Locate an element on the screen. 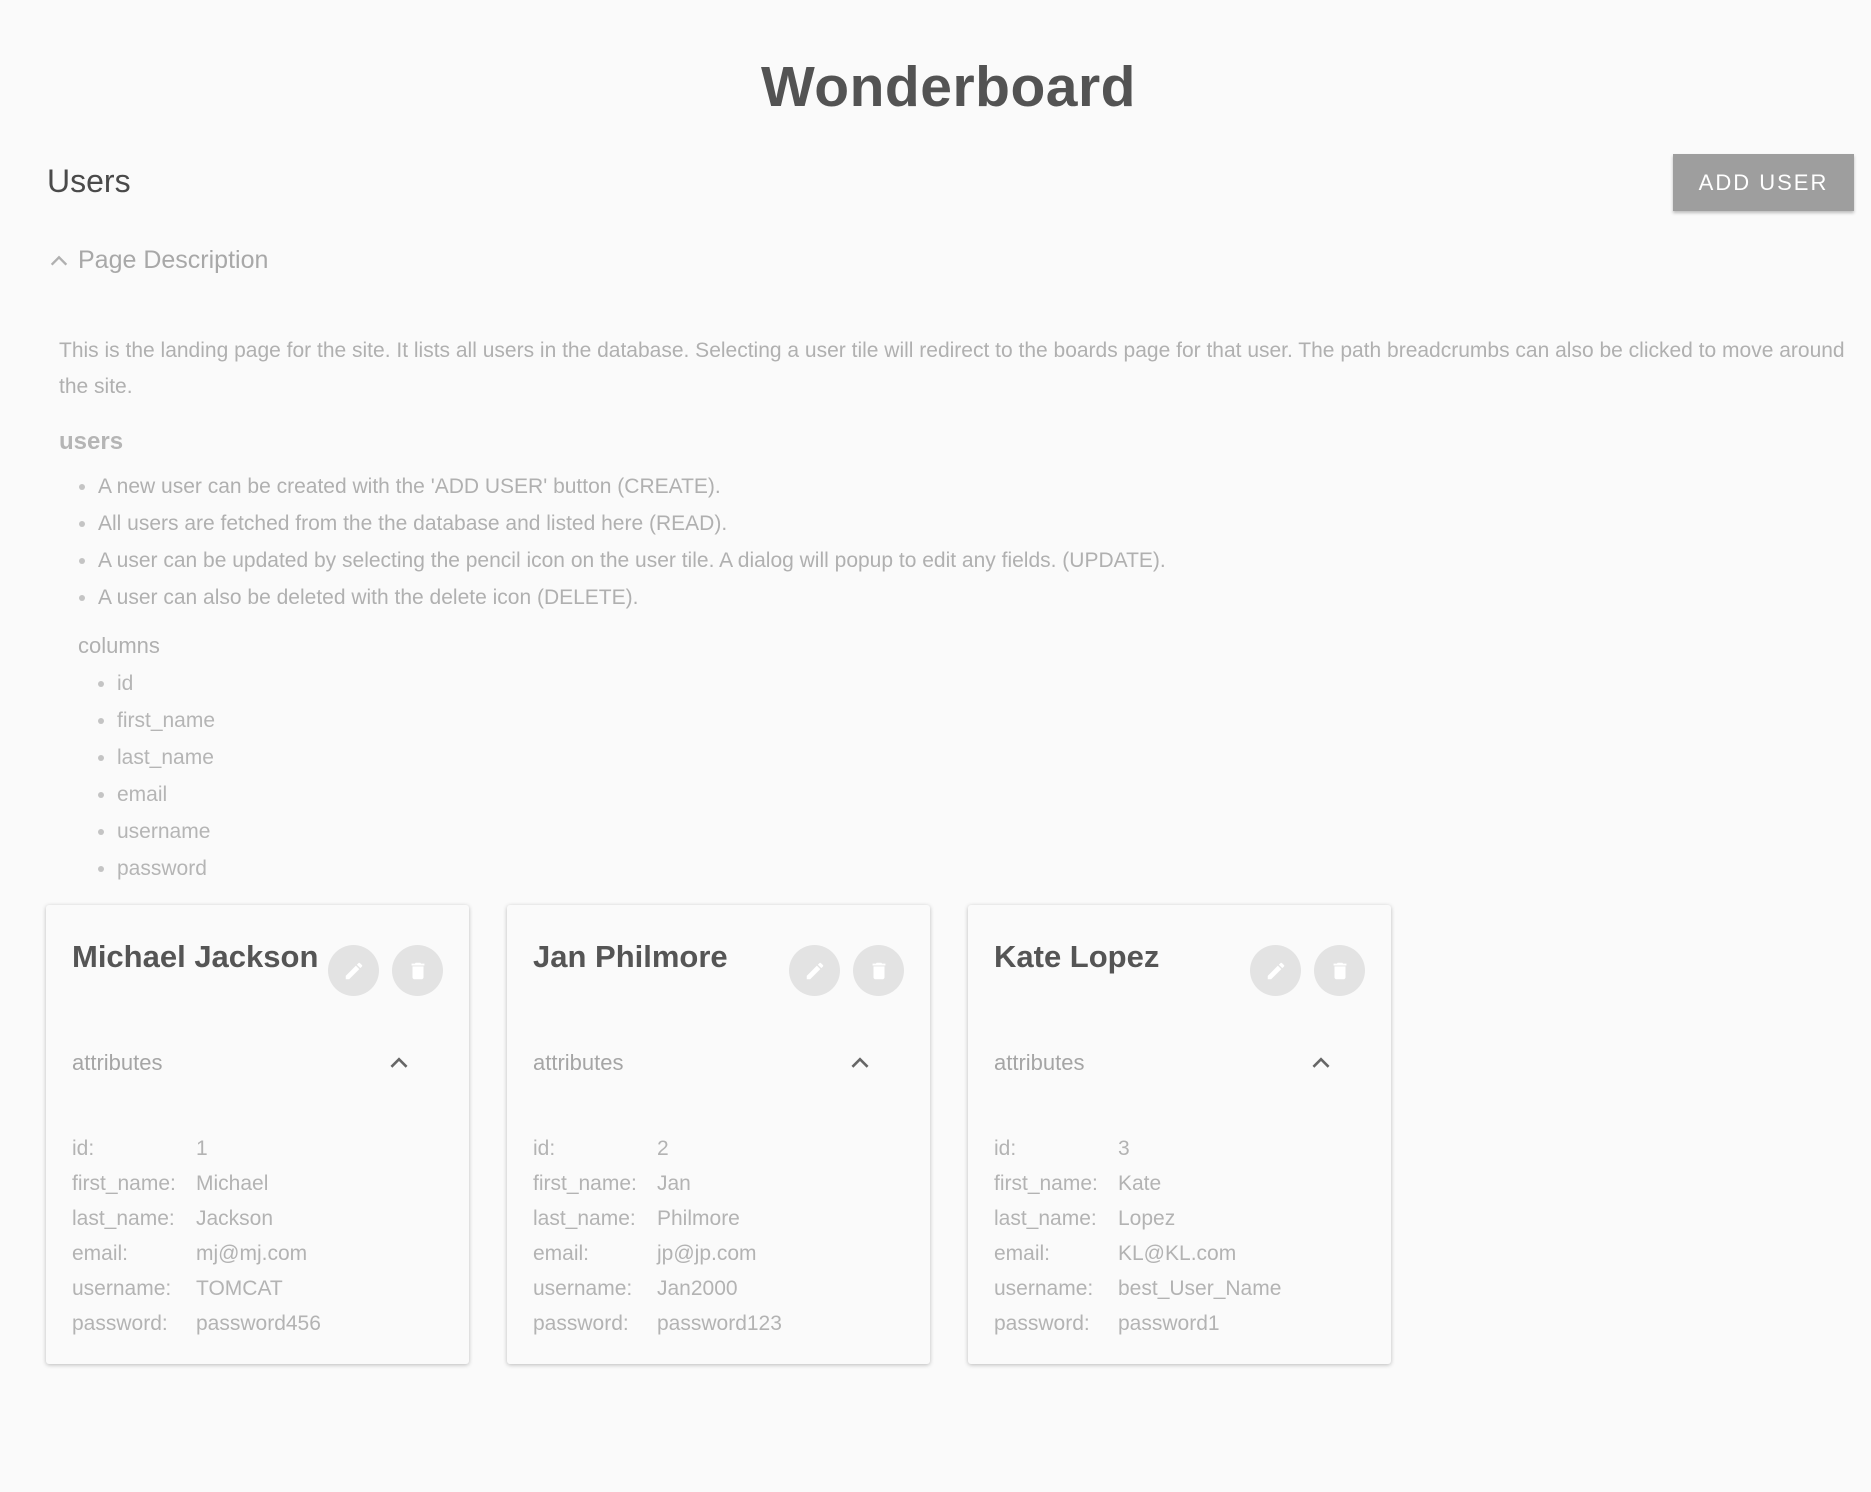 The image size is (1871, 1492). attribute-row: email: KL@KL.com is located at coordinates (1137, 1253).